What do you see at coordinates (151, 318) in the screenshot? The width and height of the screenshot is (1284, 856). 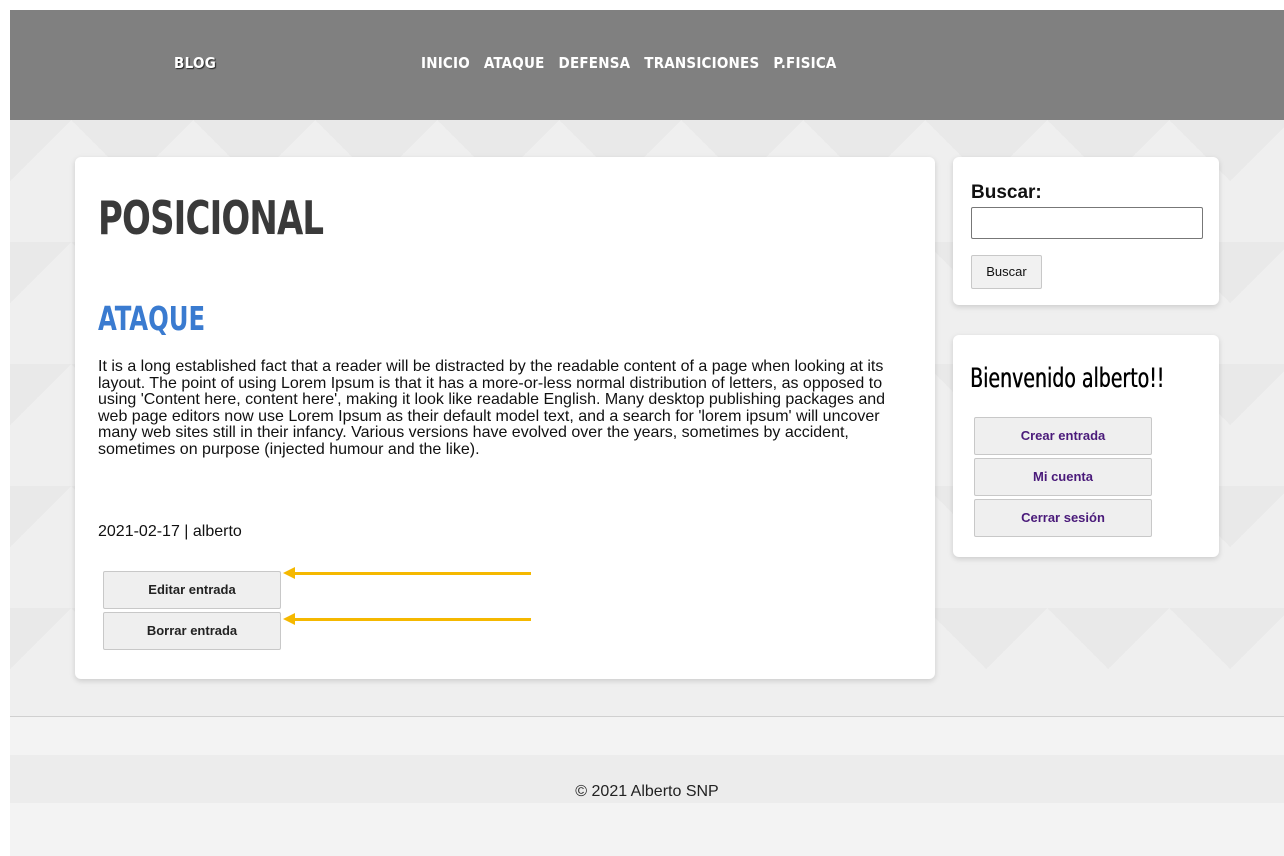 I see `post-title-link: ATAQUE` at bounding box center [151, 318].